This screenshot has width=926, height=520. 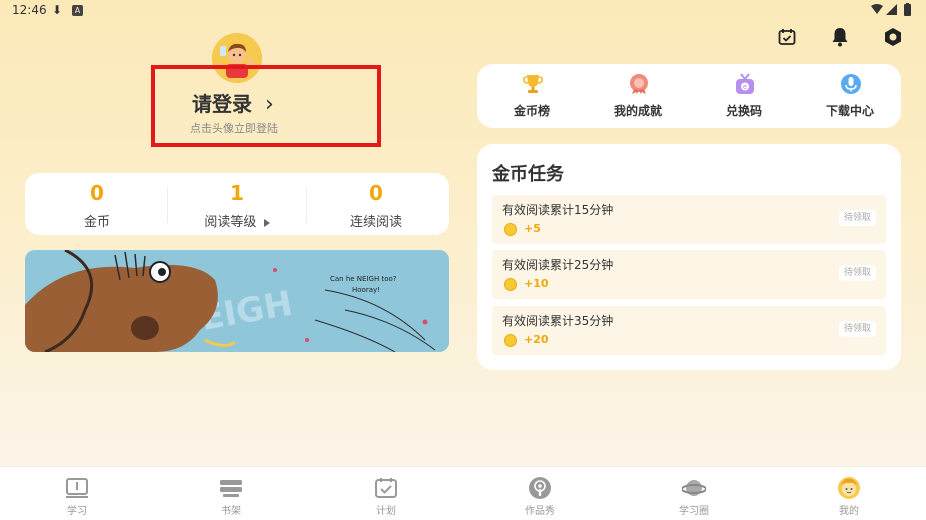 What do you see at coordinates (849, 488) in the screenshot?
I see `profile-face-icon` at bounding box center [849, 488].